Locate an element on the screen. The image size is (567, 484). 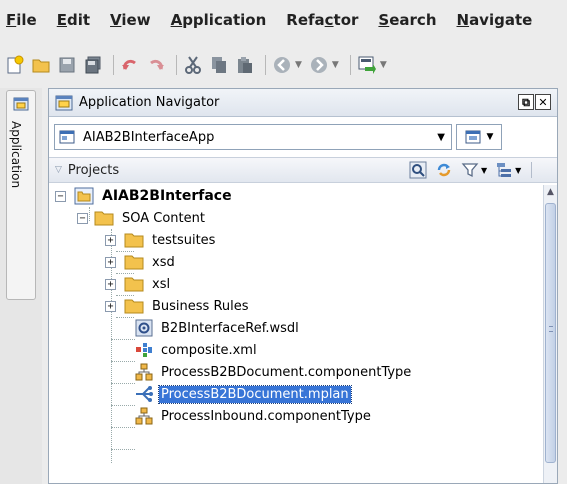
tree-item-folder: + Business Rules is located at coordinates (178, 306).